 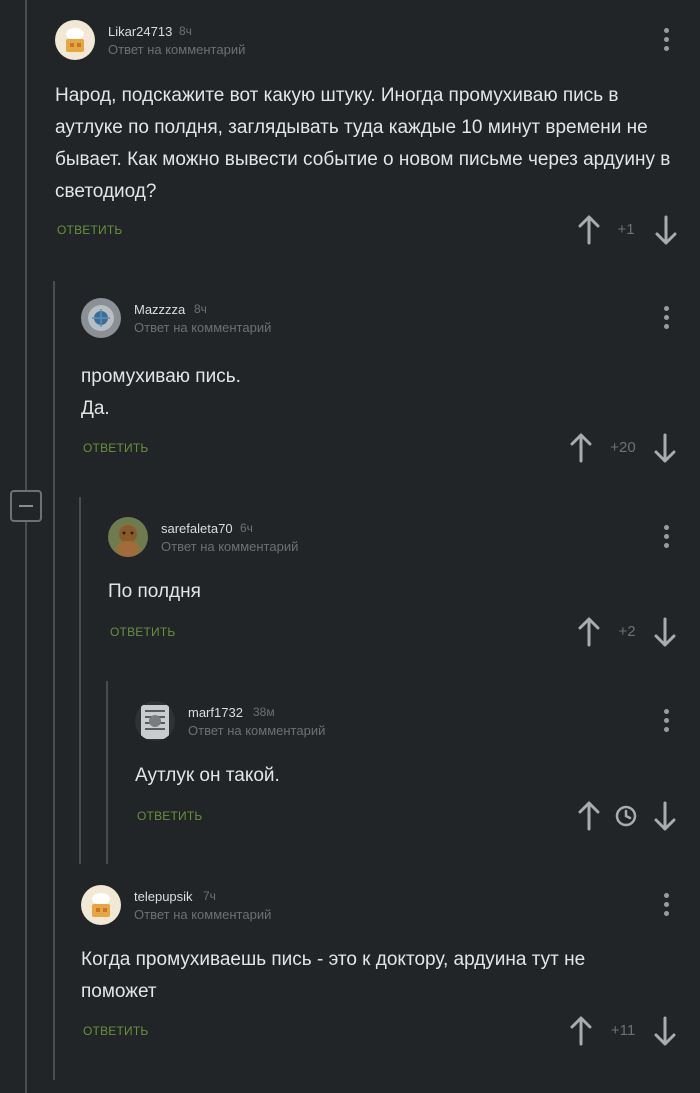 I want to click on vote-controls, so click(x=631, y=818).